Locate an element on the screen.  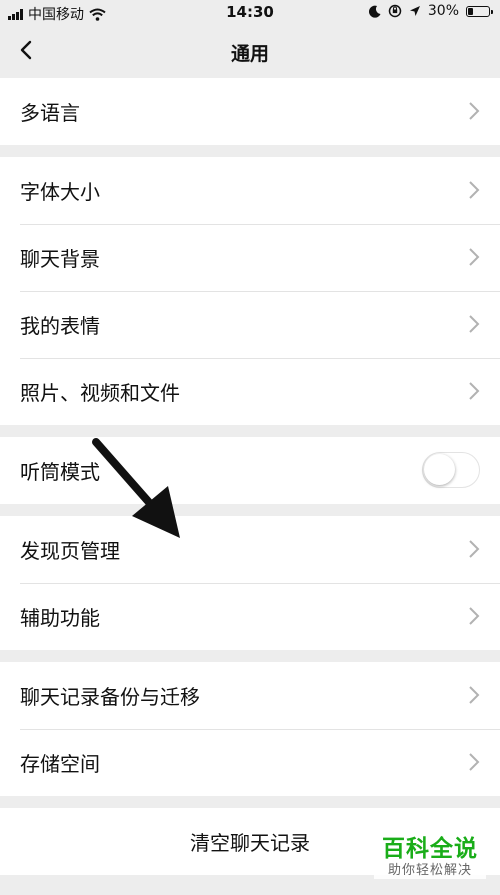
row-label: 我的表情 is located at coordinates (60, 326).